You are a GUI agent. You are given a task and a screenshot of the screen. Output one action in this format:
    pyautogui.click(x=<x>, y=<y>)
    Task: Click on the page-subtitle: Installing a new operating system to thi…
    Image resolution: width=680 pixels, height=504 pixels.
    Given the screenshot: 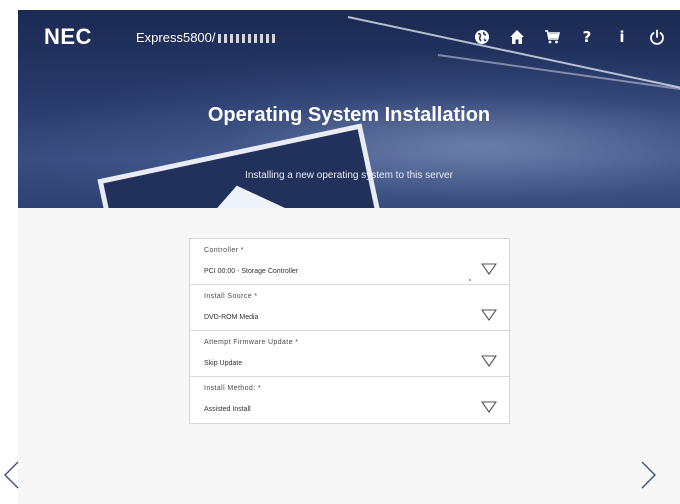 What is the action you would take?
    pyautogui.click(x=349, y=175)
    